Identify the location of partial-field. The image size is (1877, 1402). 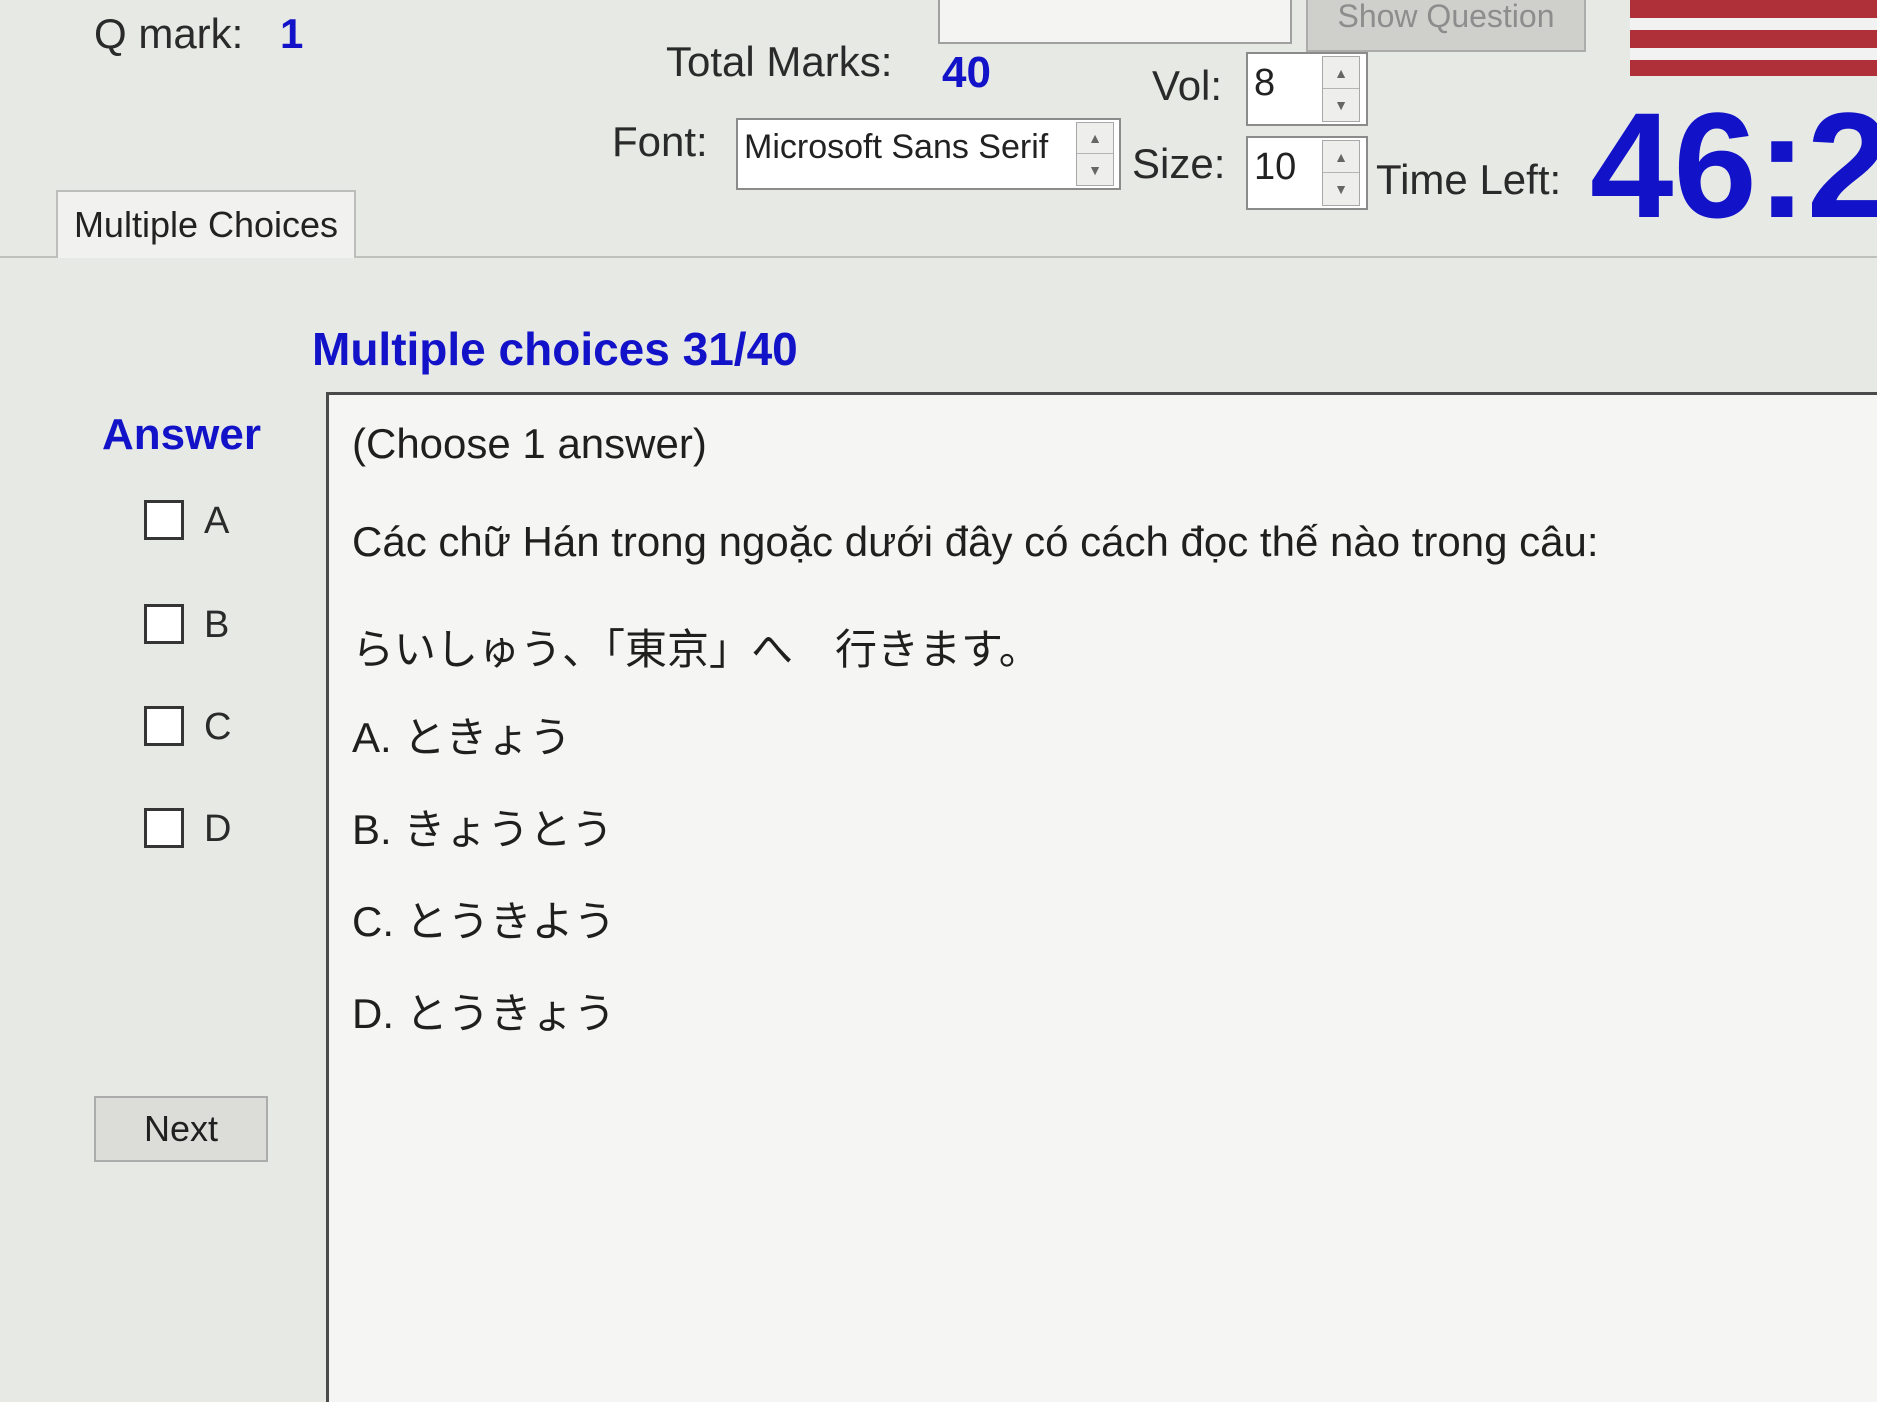
(1115, 22).